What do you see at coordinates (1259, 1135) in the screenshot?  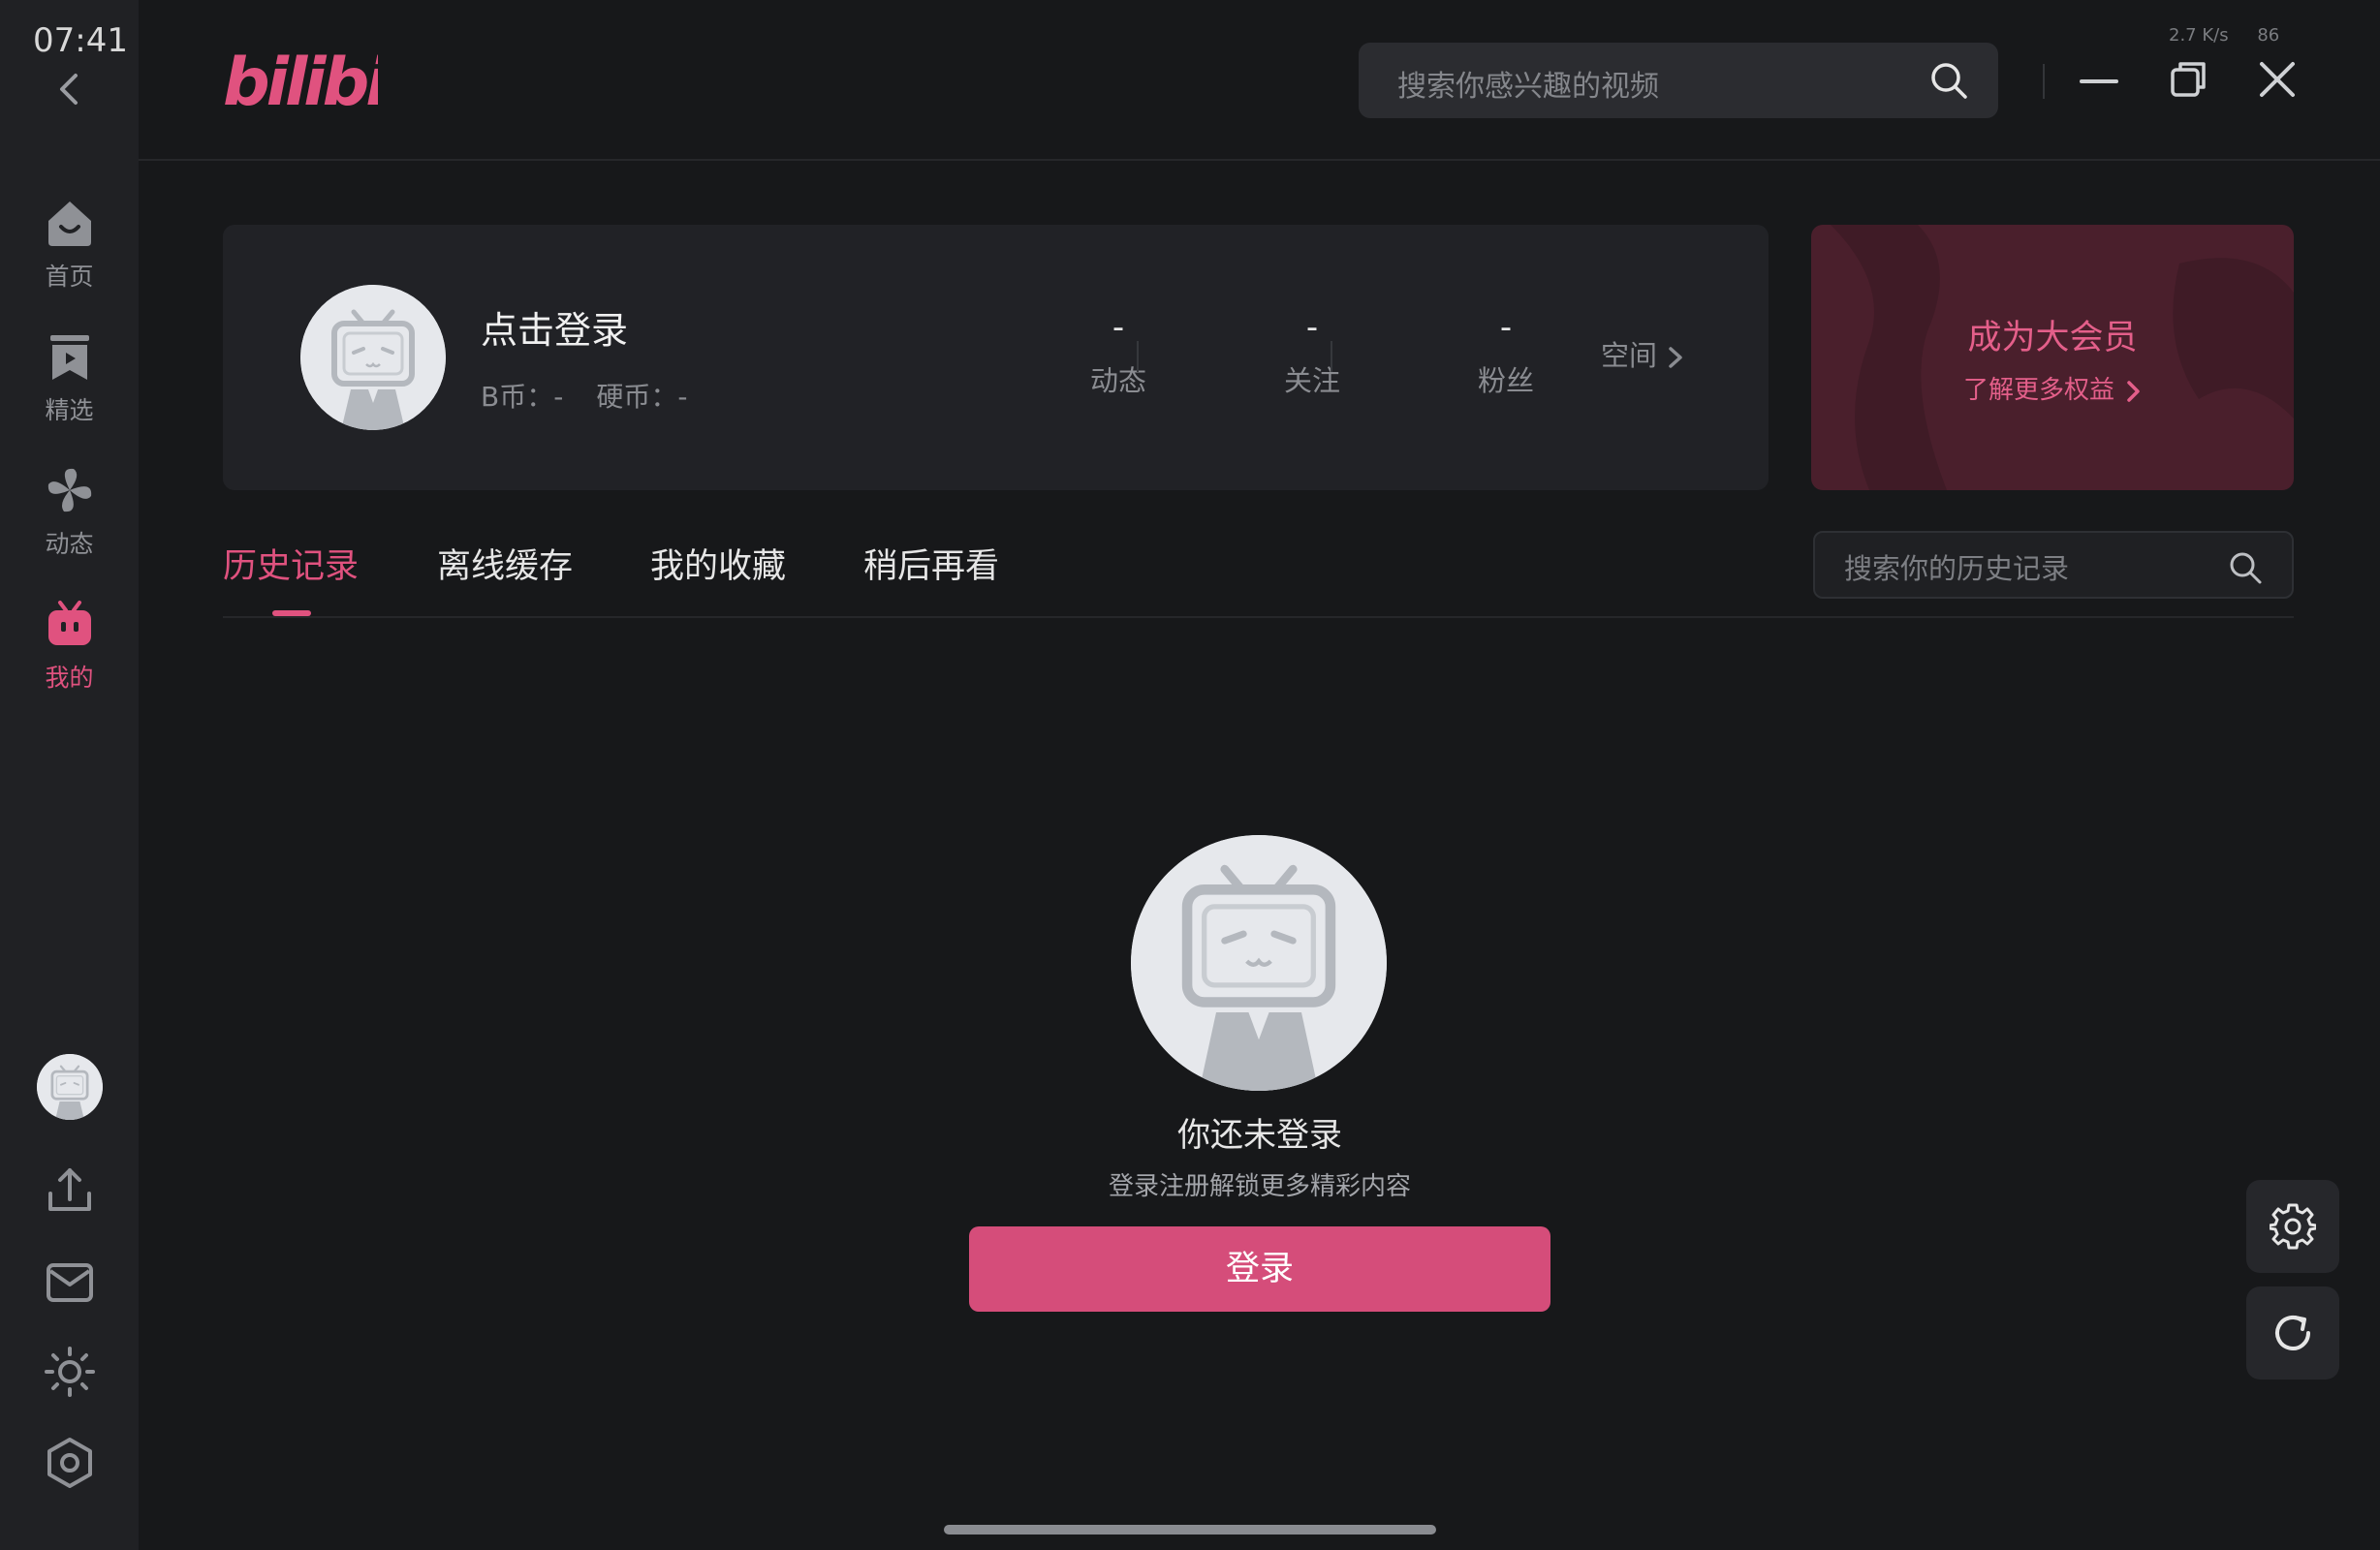 I see `empty-state-title: 你还未登录` at bounding box center [1259, 1135].